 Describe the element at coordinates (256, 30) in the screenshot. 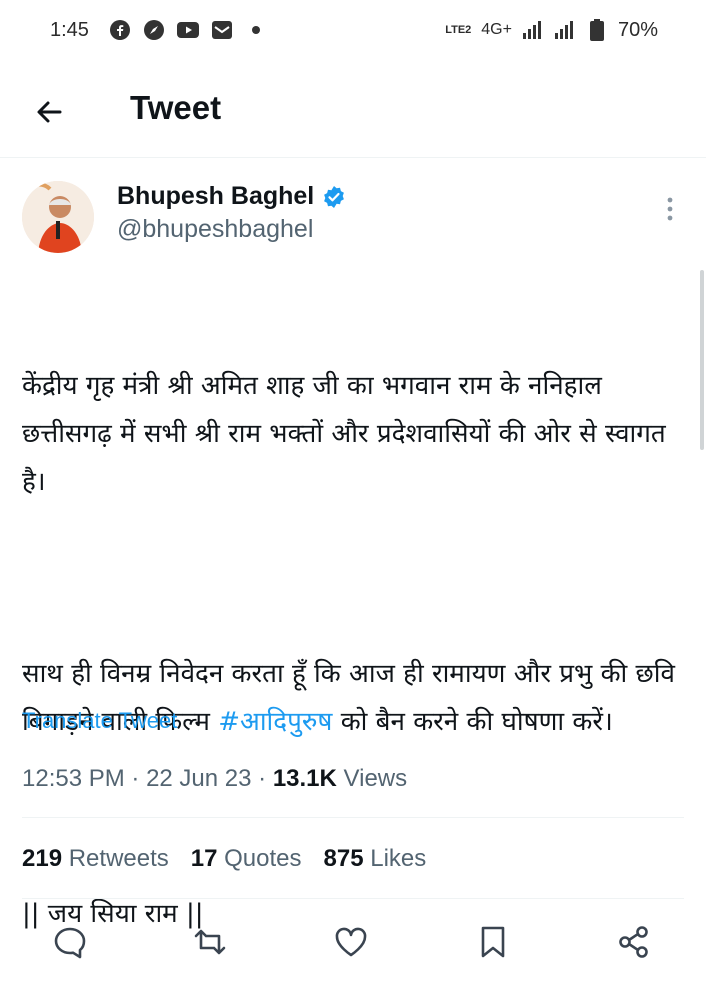

I see `dot-icon` at that location.